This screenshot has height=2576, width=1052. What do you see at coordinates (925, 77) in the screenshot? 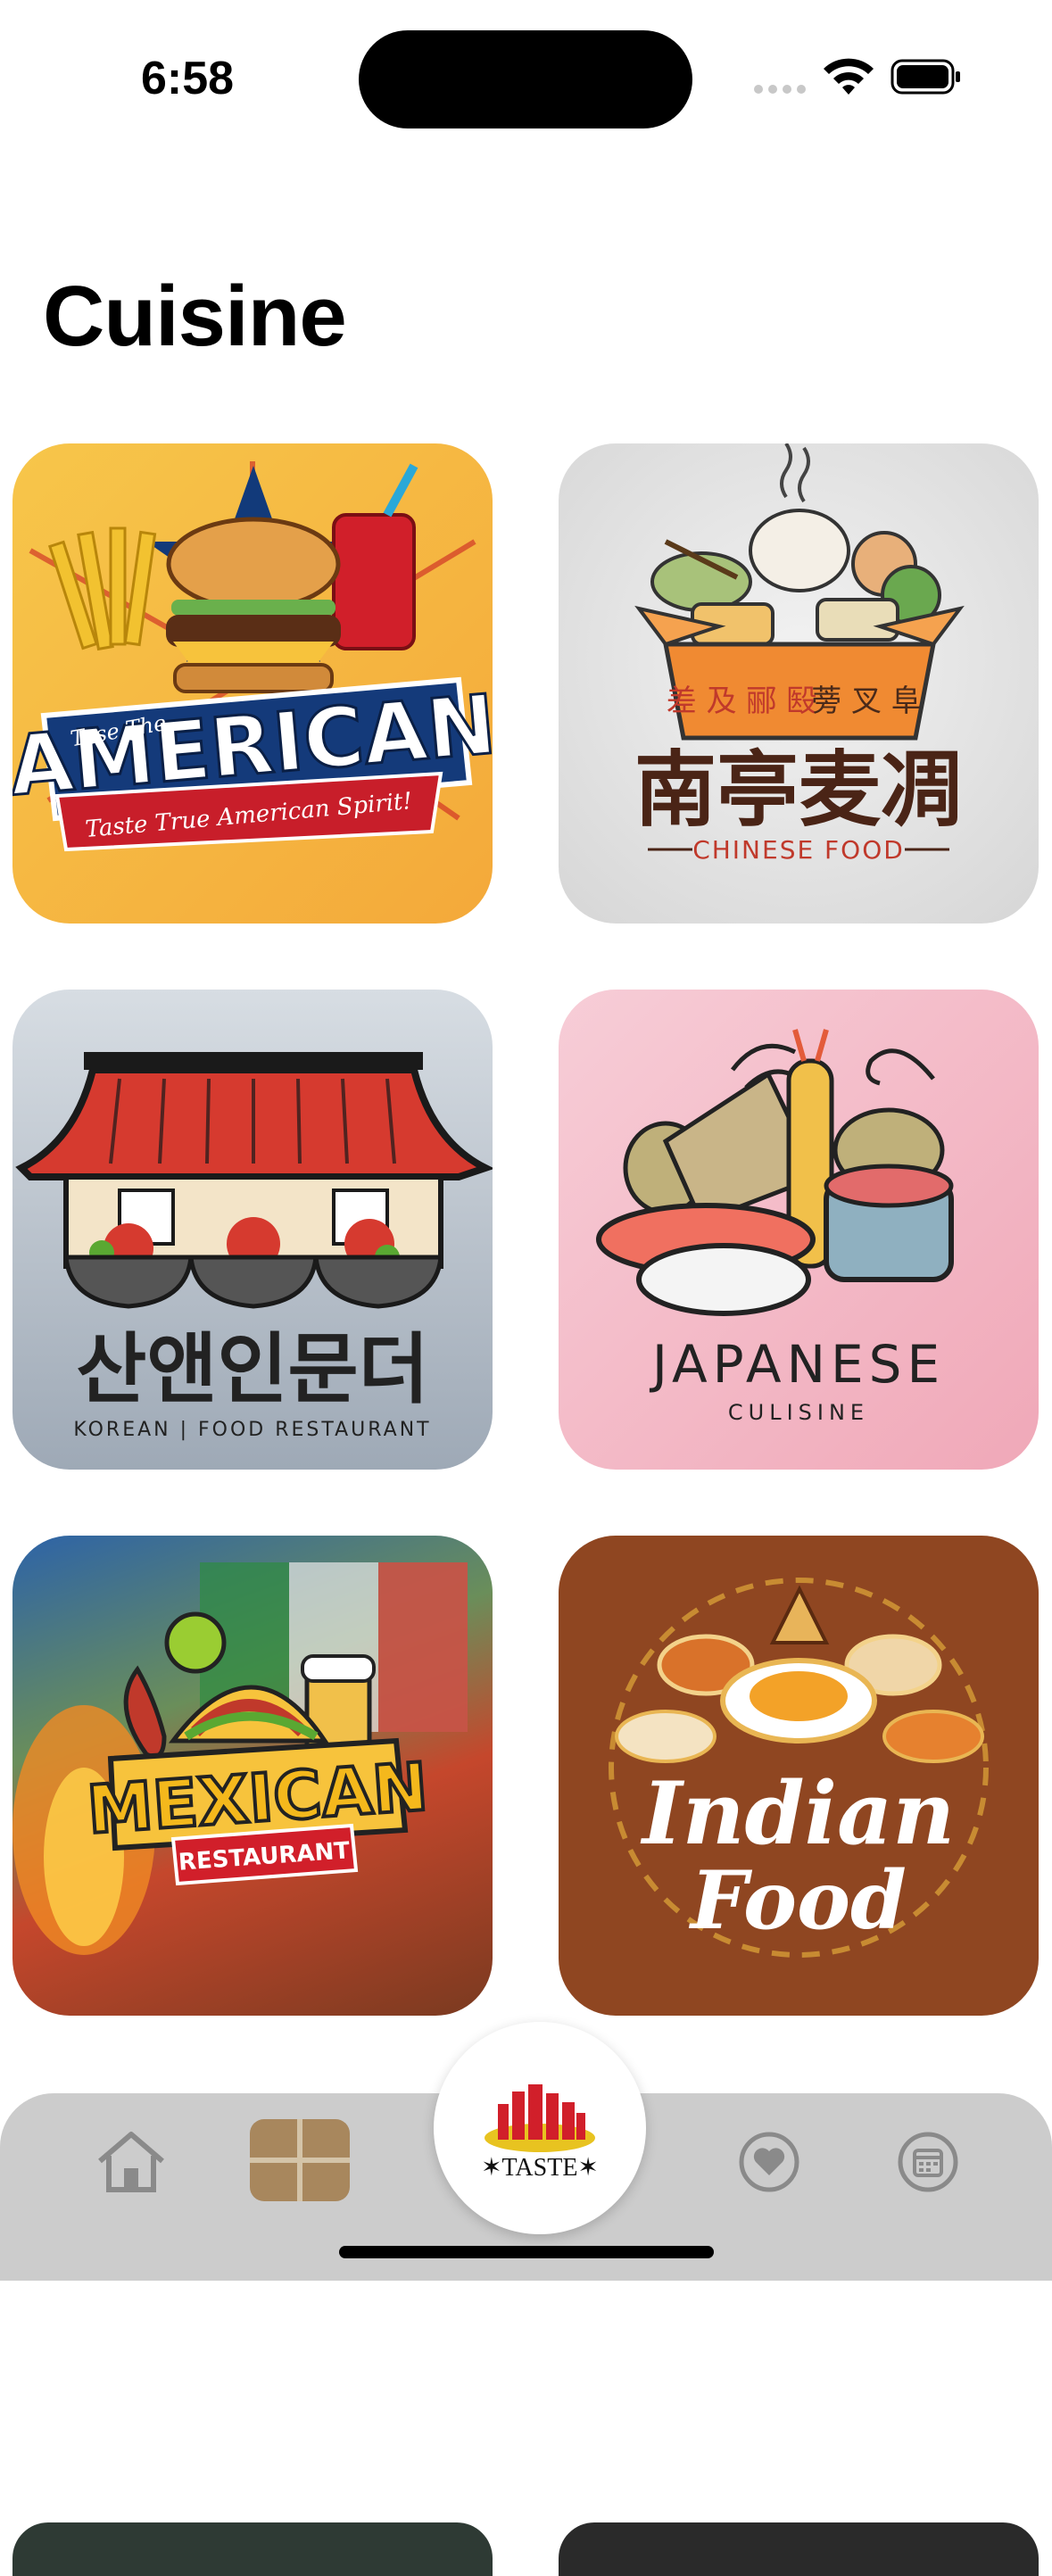
I see `battery-icon` at bounding box center [925, 77].